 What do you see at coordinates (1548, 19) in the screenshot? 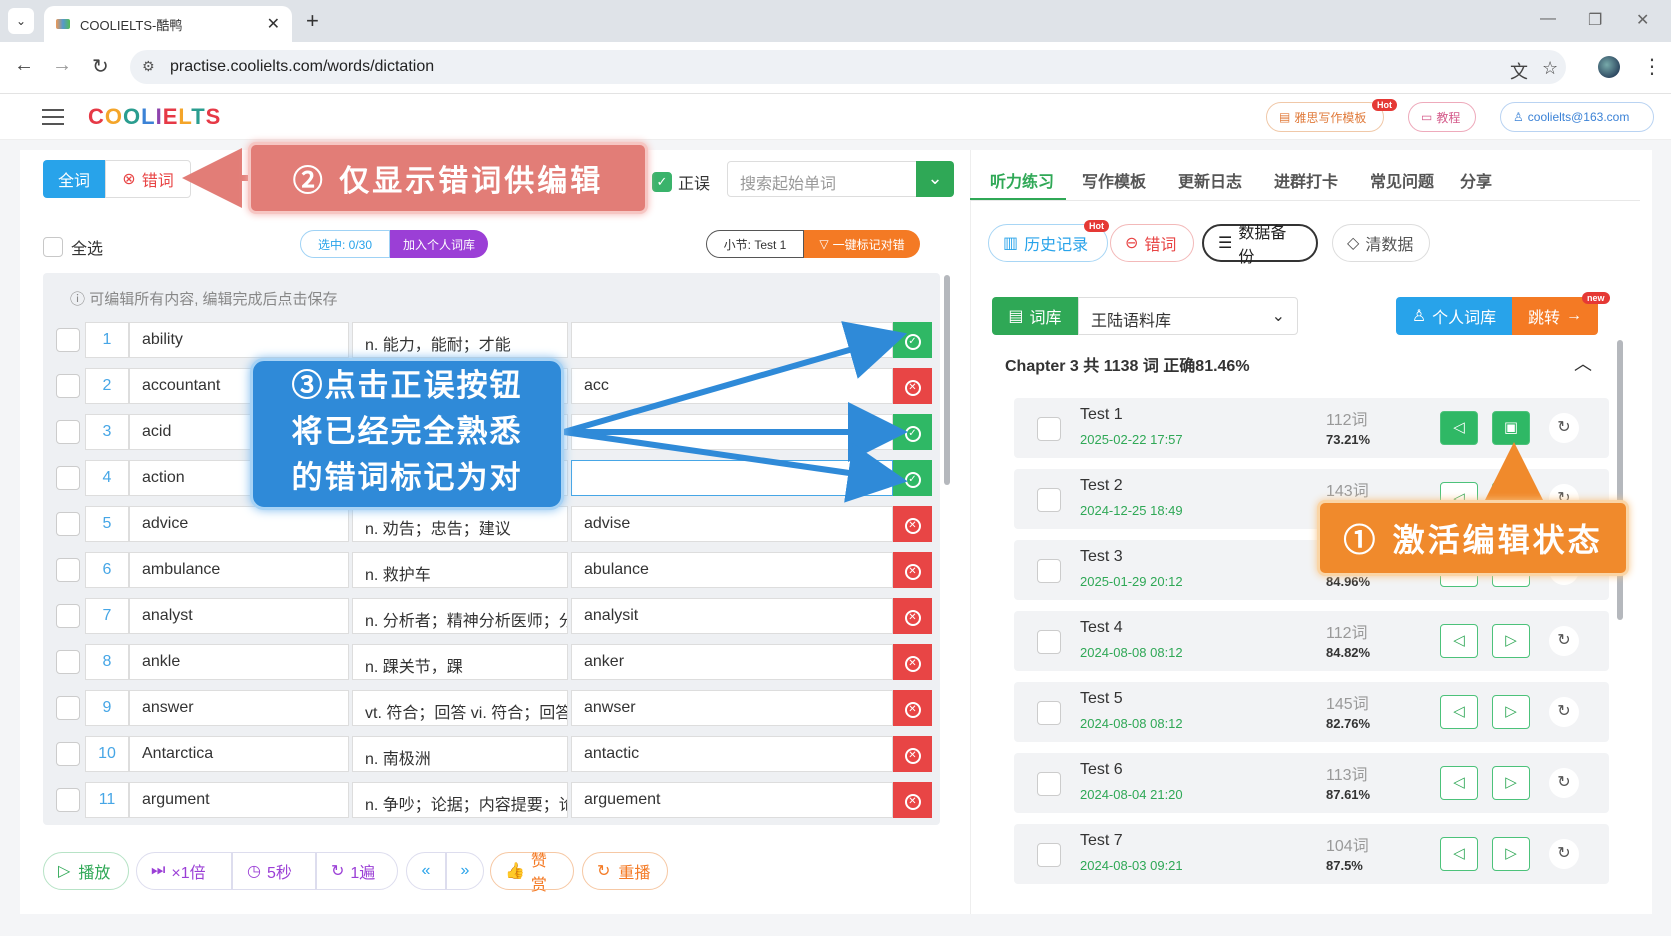
I see `minimize-icon: —` at bounding box center [1548, 19].